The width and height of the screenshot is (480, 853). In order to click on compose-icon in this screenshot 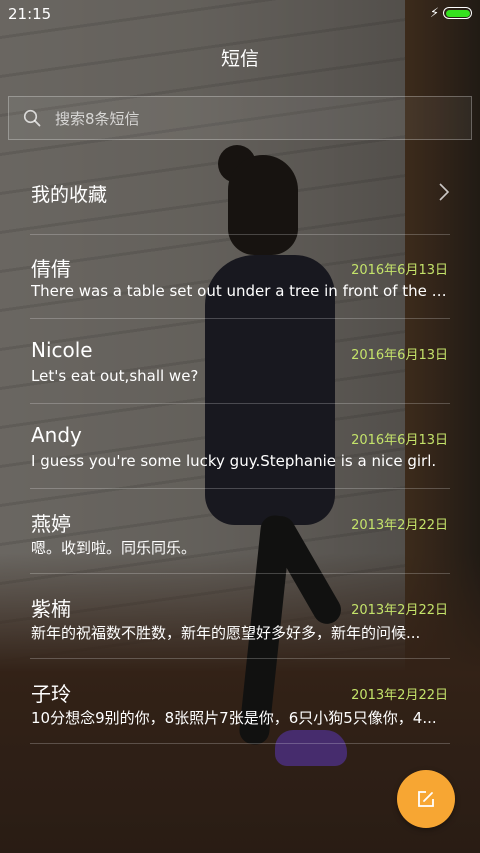, I will do `click(426, 799)`.